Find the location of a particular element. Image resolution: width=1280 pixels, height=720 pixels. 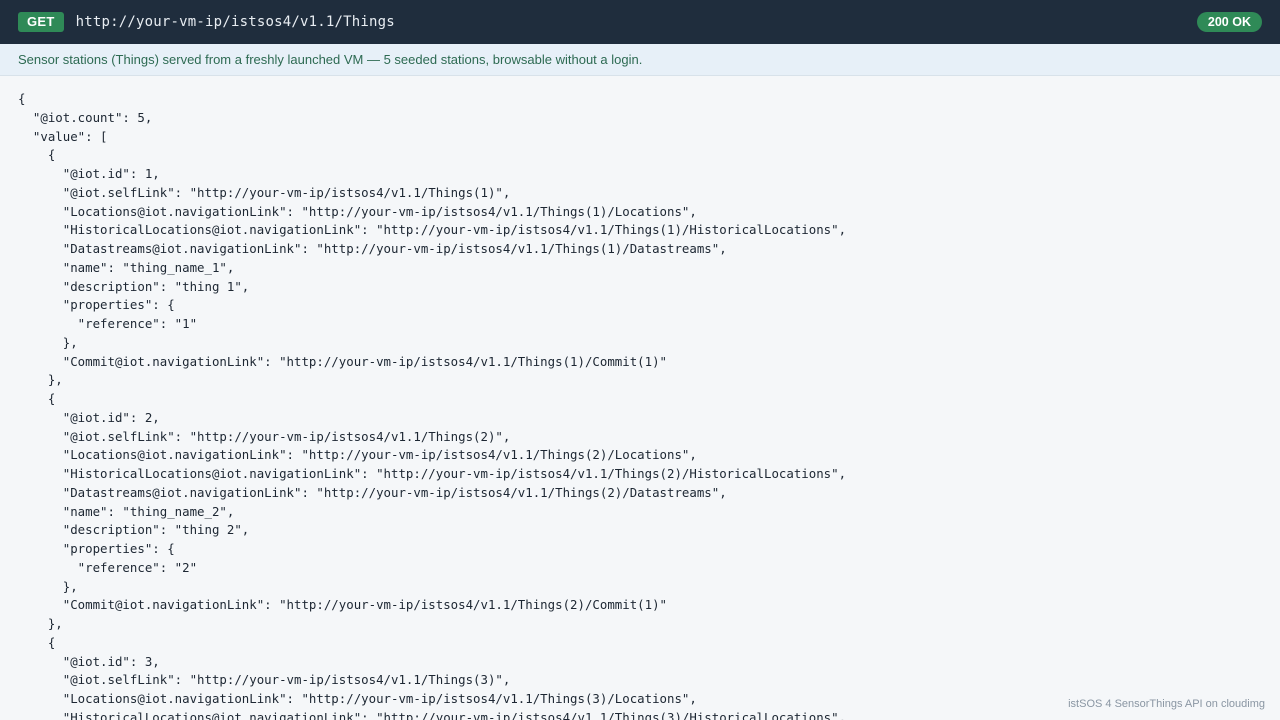

footer-credit: istSOS 4 SensorThings API on cloudimg is located at coordinates (1164, 704).